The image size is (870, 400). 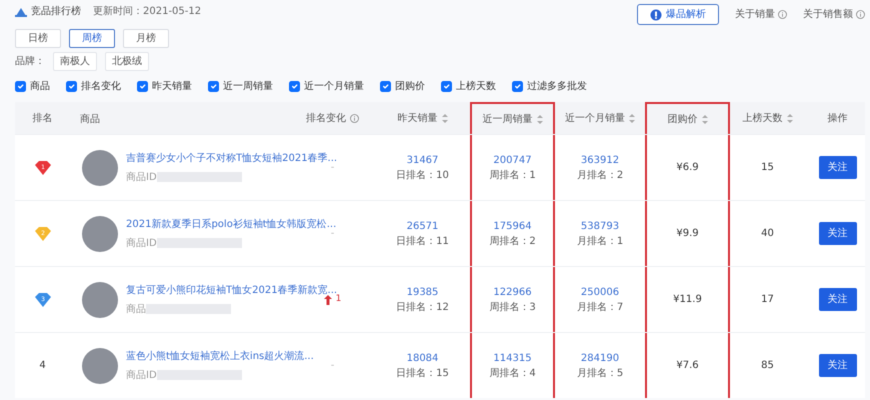 What do you see at coordinates (600, 373) in the screenshot?
I see `rank-text: 月排名：5` at bounding box center [600, 373].